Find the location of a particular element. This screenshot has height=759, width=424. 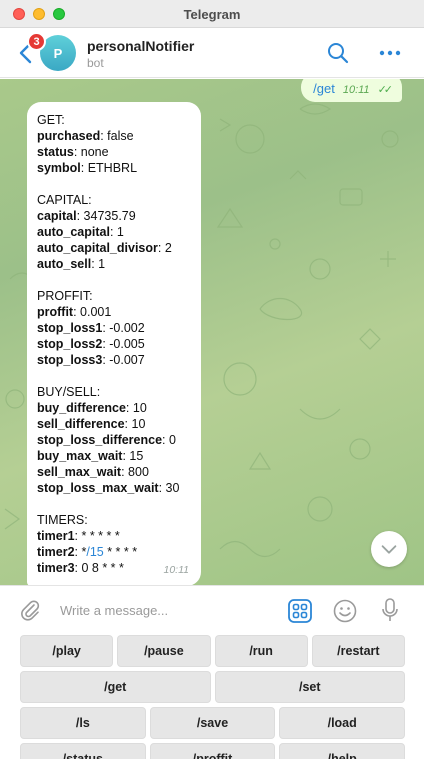

msg-line-stop-loss-difference: stop_loss_difference: 0 is located at coordinates (114, 440).